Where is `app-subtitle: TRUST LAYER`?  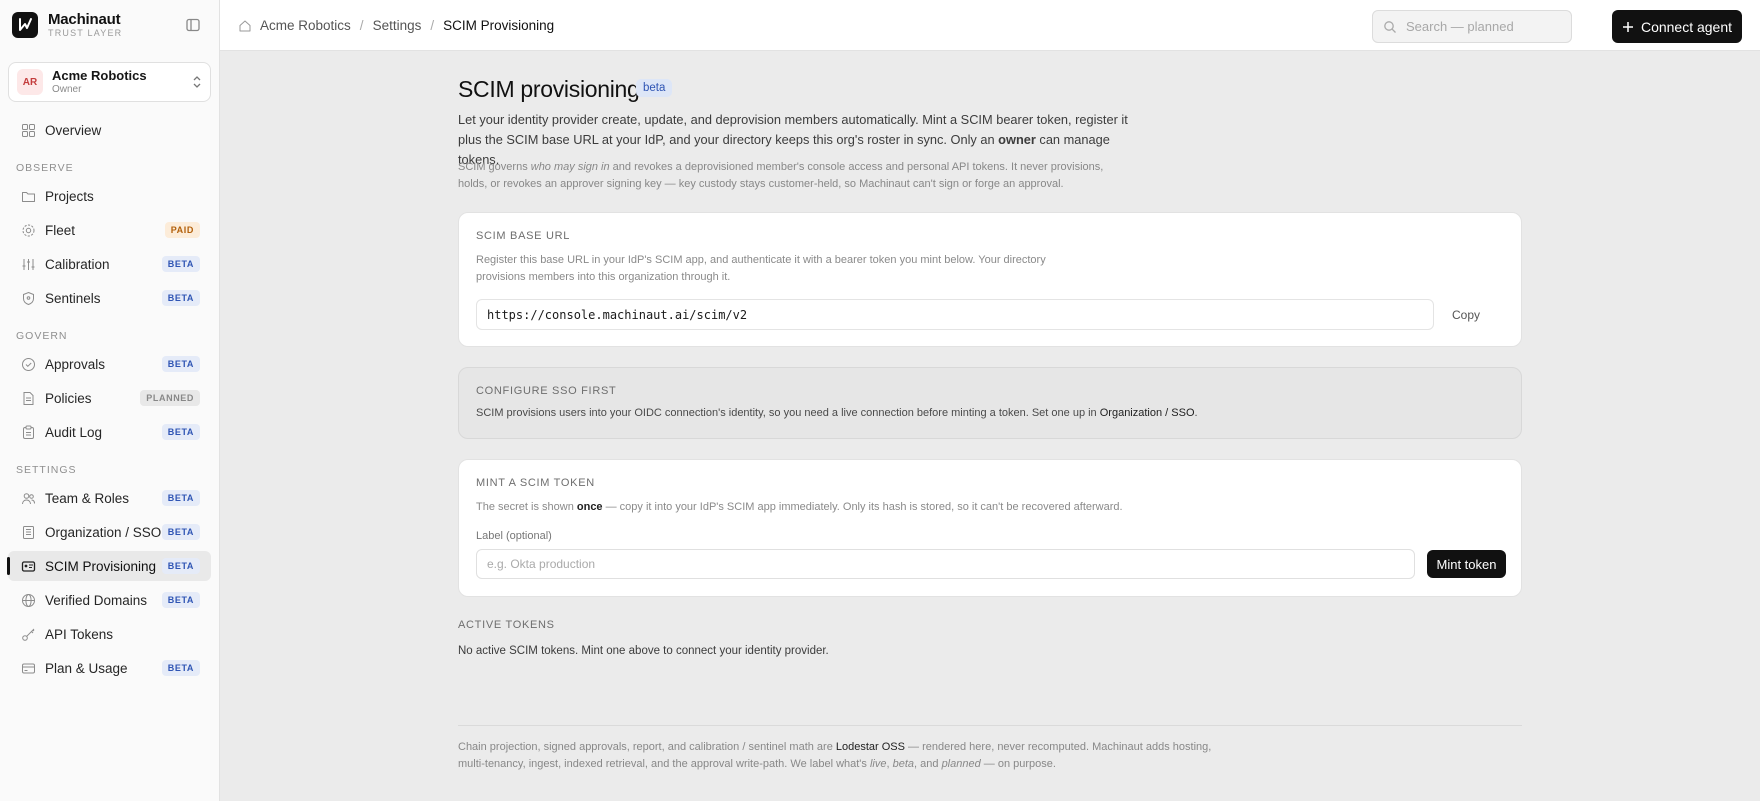 app-subtitle: TRUST LAYER is located at coordinates (85, 33).